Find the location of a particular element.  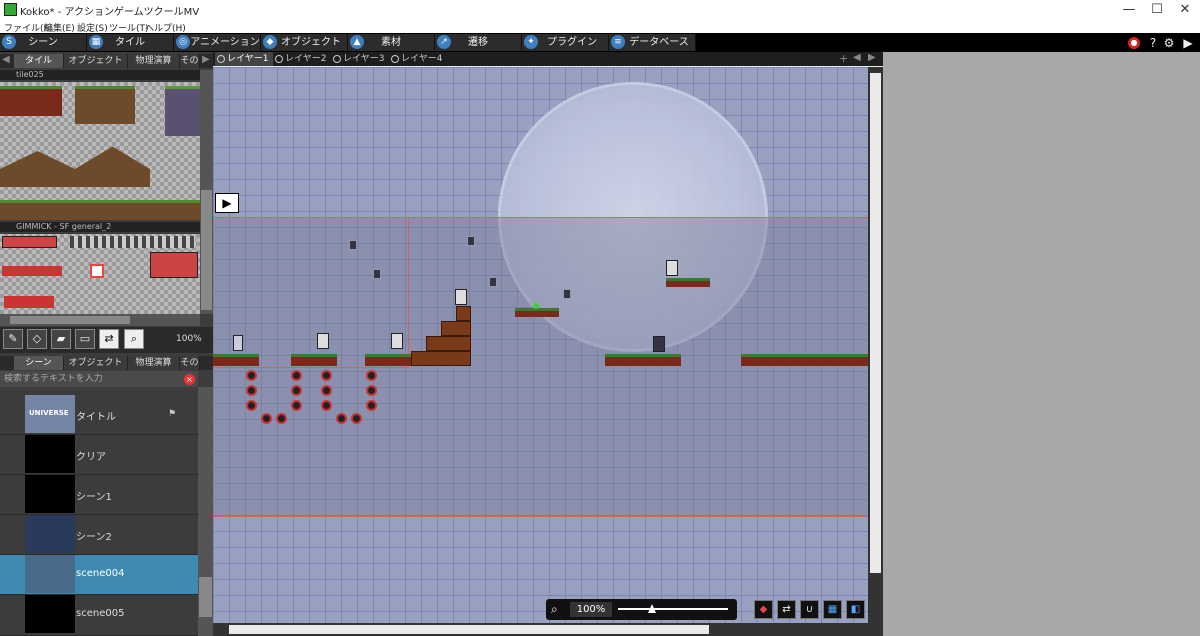

gimmick-palette is located at coordinates (100, 274).